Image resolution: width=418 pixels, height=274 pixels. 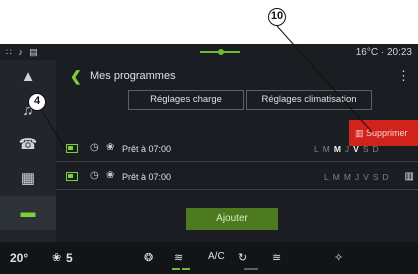 What do you see at coordinates (23, 52) in the screenshot?
I see `status-icons: ∷ ♪ ▤` at bounding box center [23, 52].